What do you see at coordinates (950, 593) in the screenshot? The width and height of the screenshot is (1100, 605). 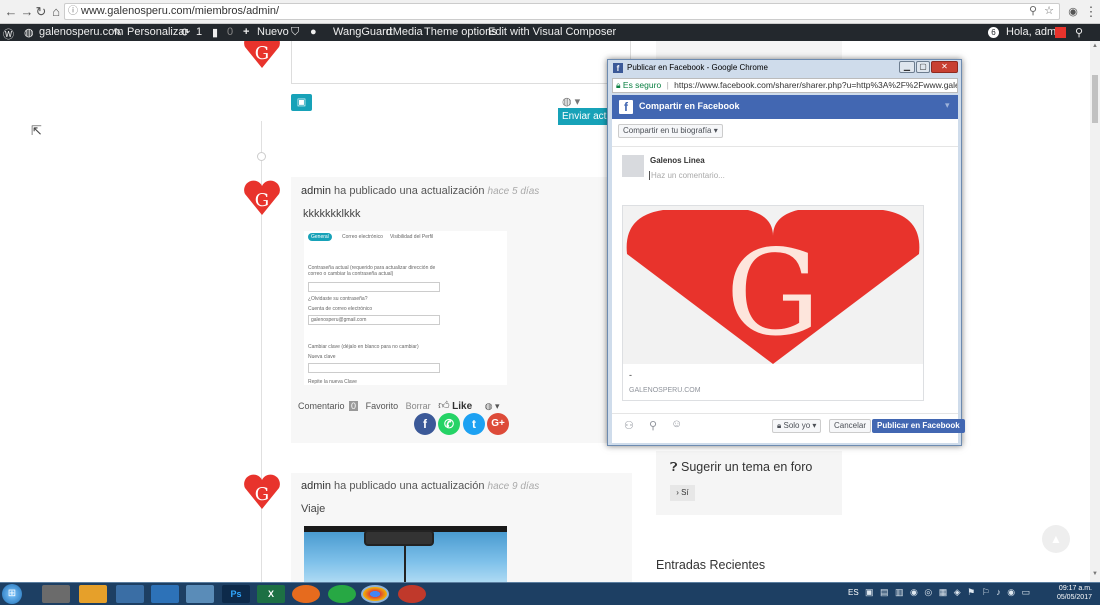 I see `system-tray-icons: ▣ ▤ ▥ ◉ ◎ ▦ ◈ ⚑ ⚐ ♪ ◉ ▭` at bounding box center [950, 593].